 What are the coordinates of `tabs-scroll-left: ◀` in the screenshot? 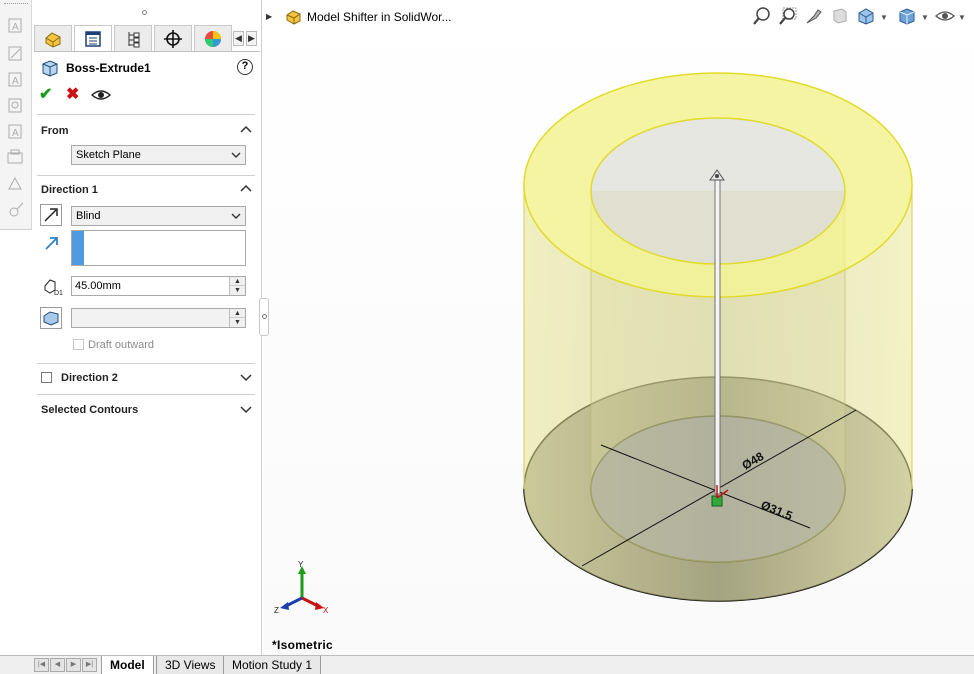 It's located at (238, 38).